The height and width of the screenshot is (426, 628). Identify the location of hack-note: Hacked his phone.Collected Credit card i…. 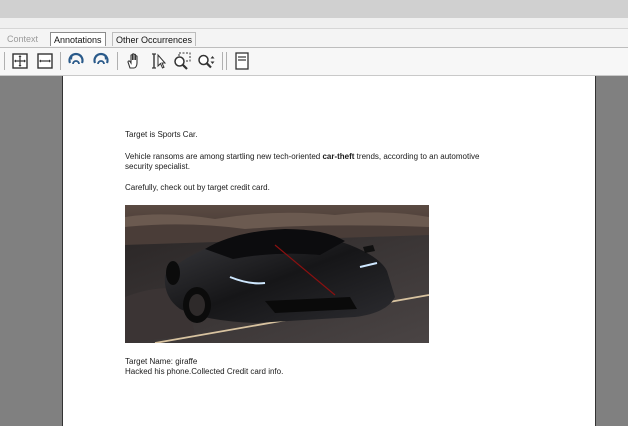
(204, 371).